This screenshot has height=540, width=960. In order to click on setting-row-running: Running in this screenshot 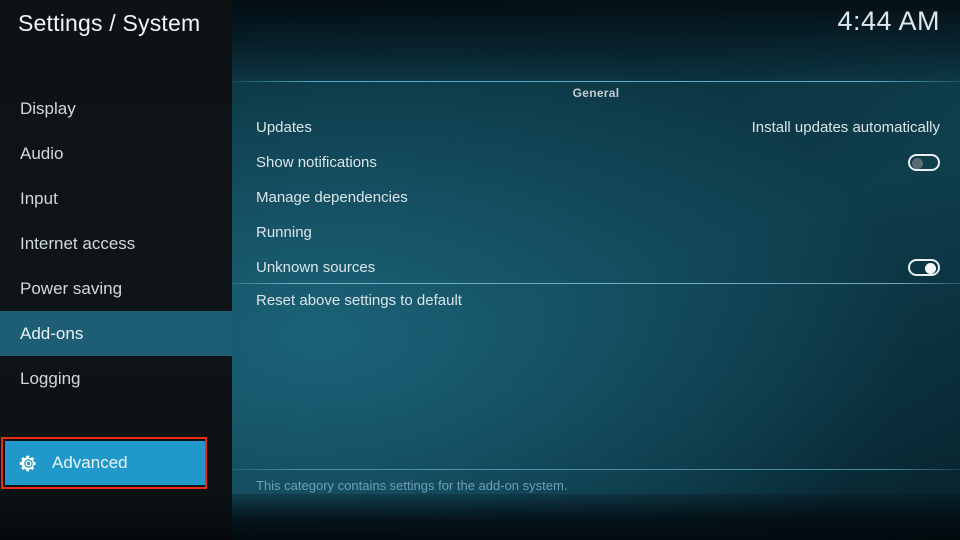, I will do `click(598, 232)`.